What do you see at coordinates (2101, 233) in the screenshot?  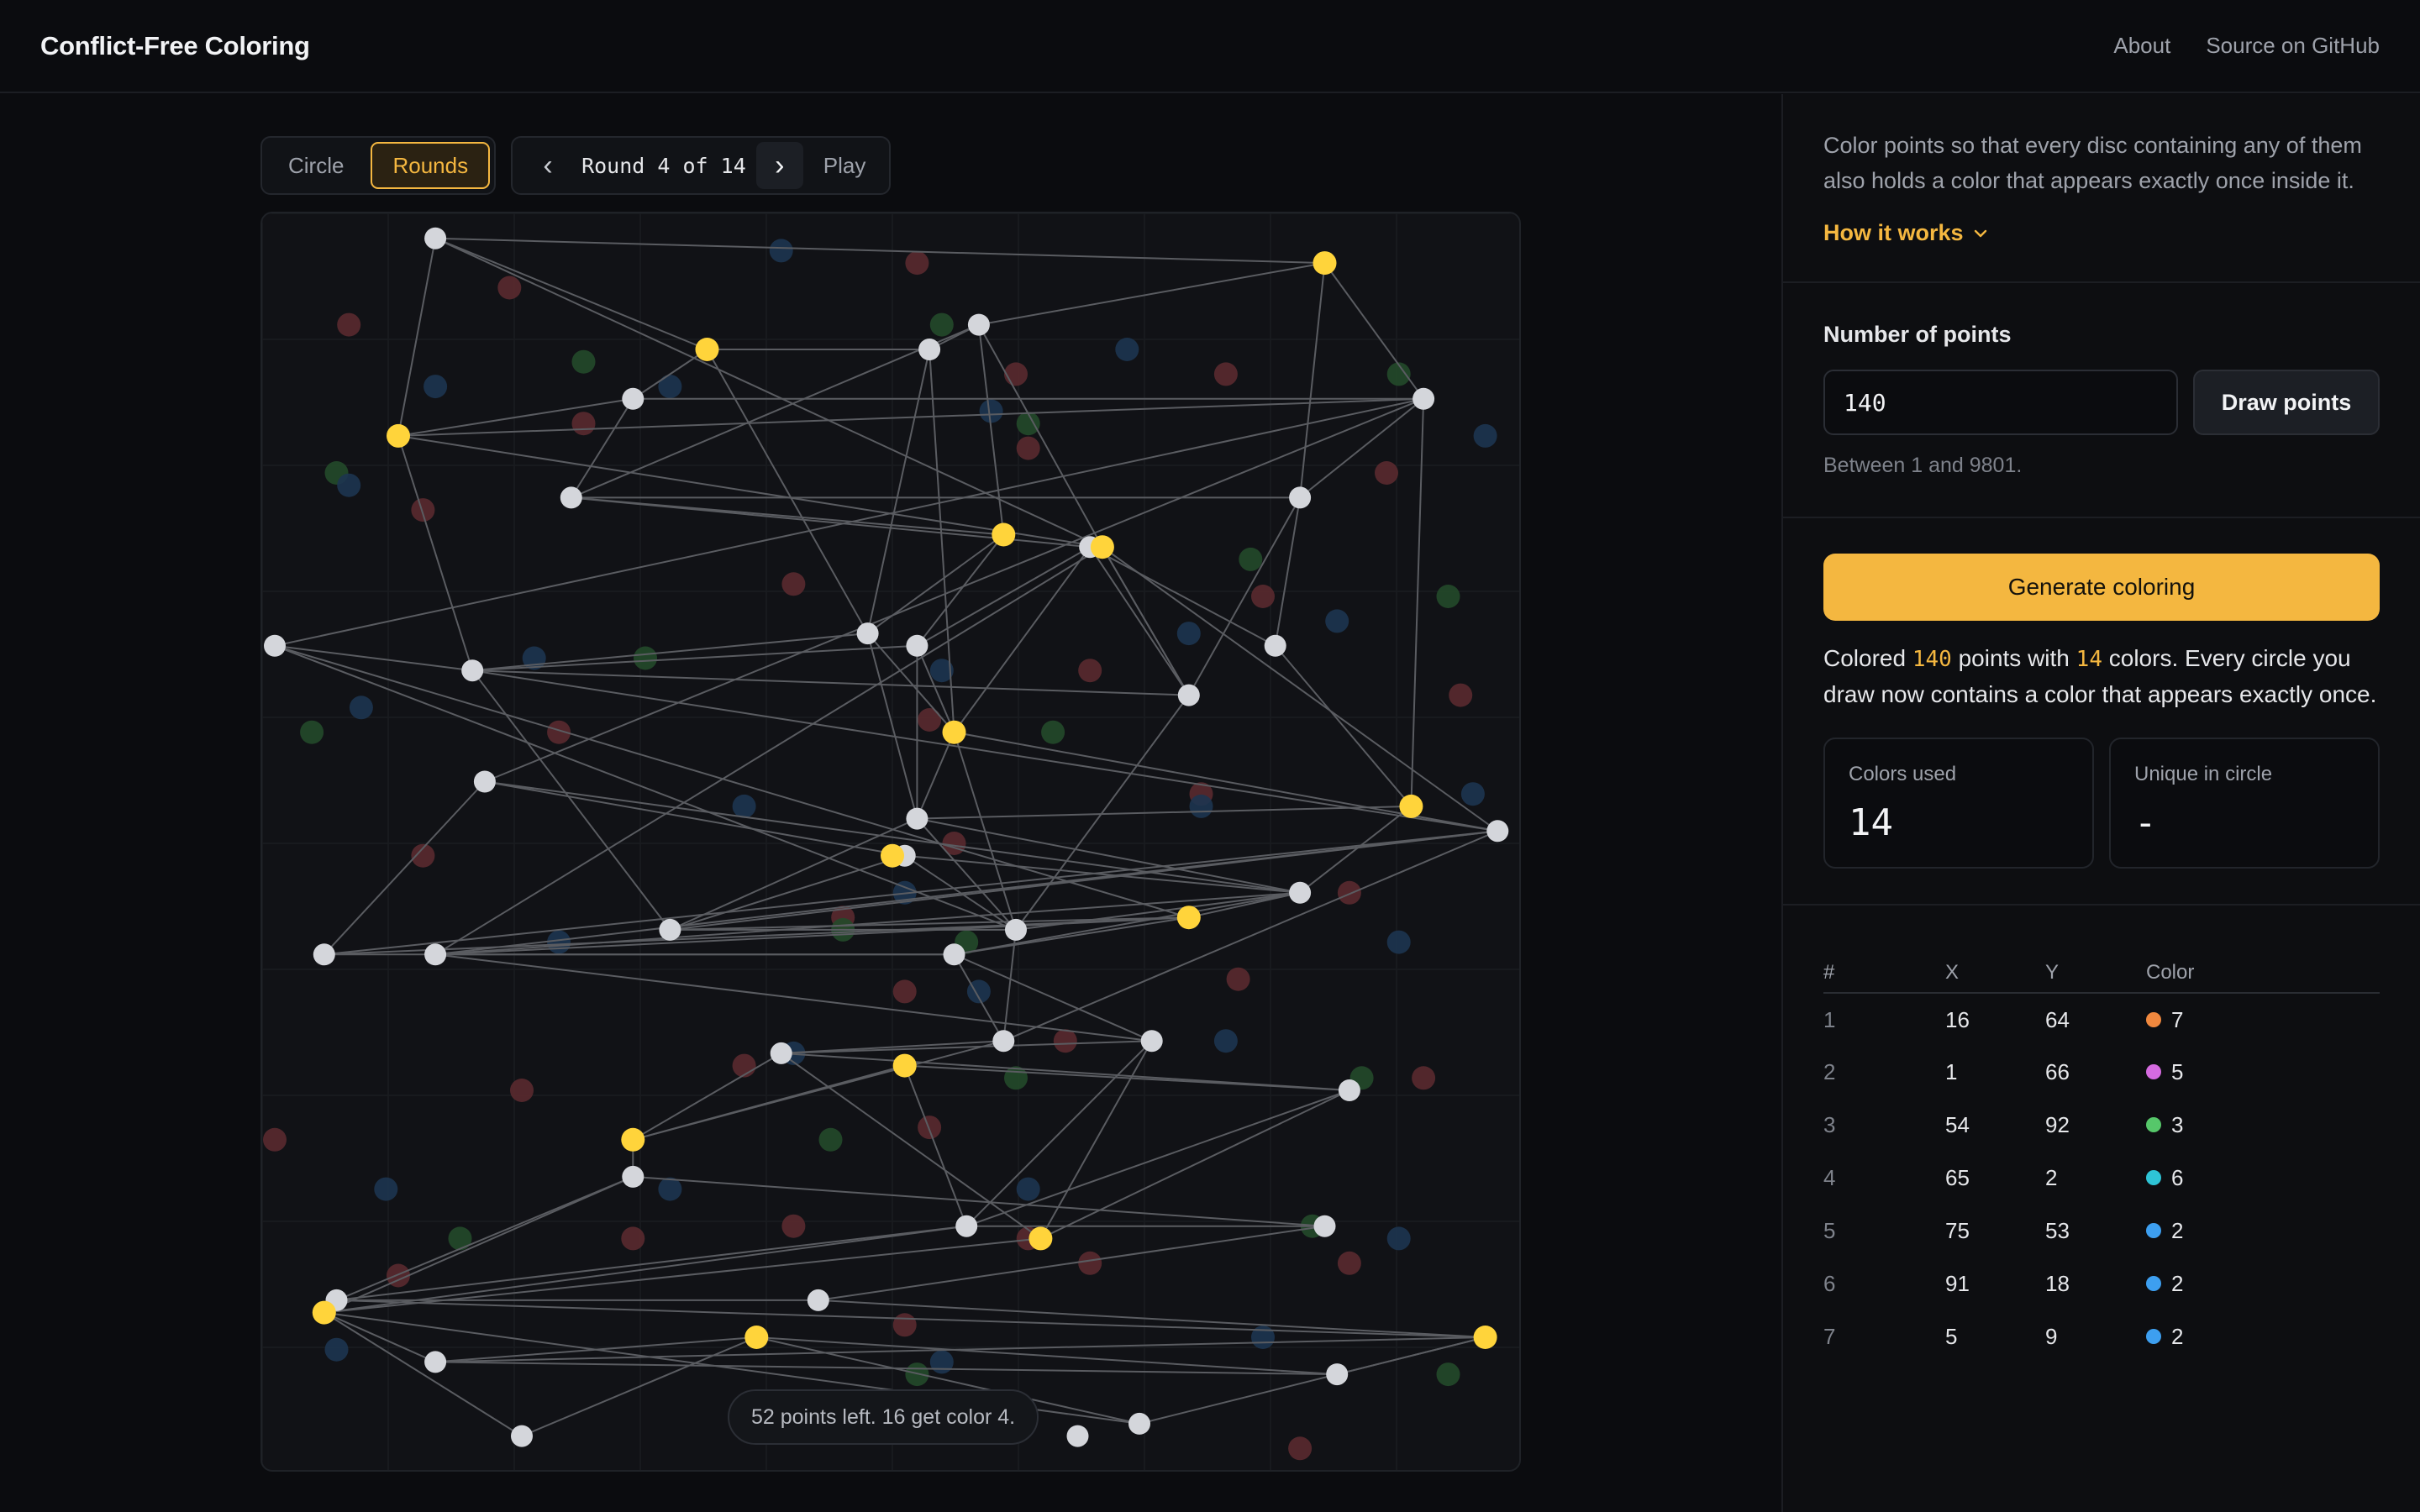 I see `how-it-works-toggle: How it works` at bounding box center [2101, 233].